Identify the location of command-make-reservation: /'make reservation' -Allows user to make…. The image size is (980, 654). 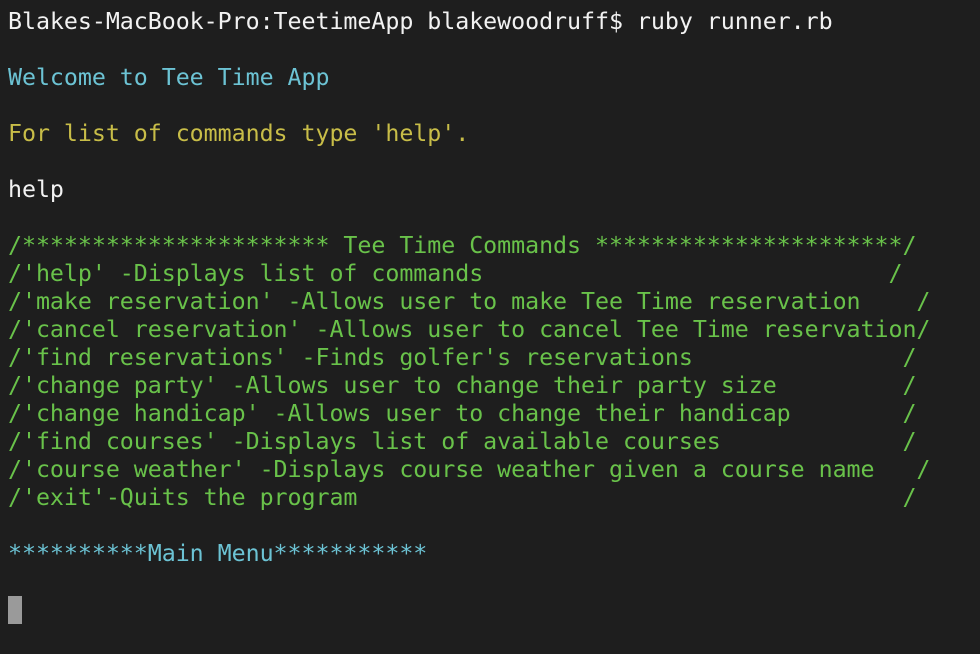
(469, 301).